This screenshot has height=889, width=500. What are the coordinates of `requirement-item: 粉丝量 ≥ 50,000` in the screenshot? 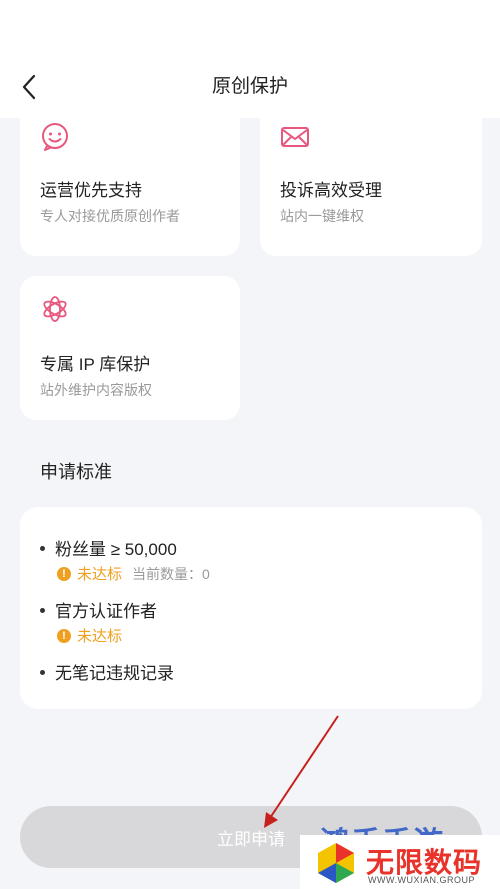 It's located at (108, 547).